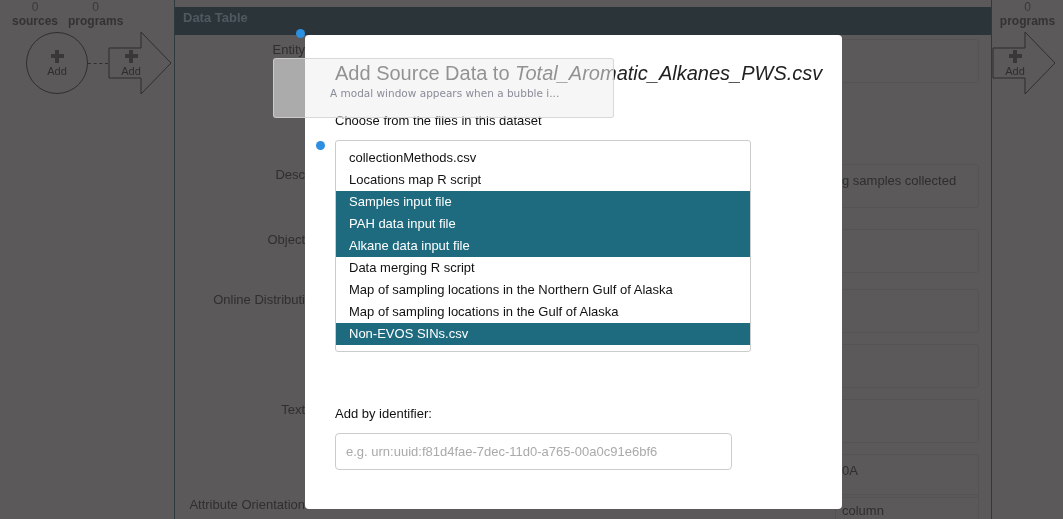 The width and height of the screenshot is (1063, 519). What do you see at coordinates (384, 413) in the screenshot?
I see `identifier-label: Add by identifier:` at bounding box center [384, 413].